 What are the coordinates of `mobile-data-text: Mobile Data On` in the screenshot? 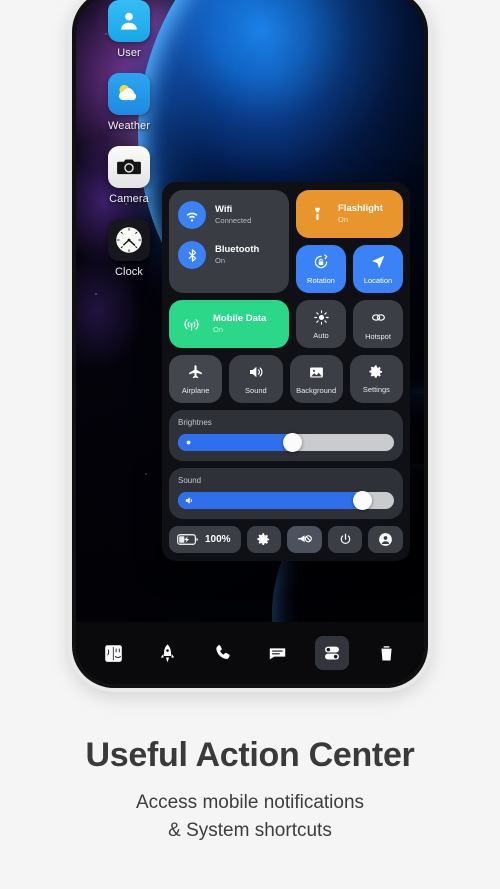 It's located at (240, 323).